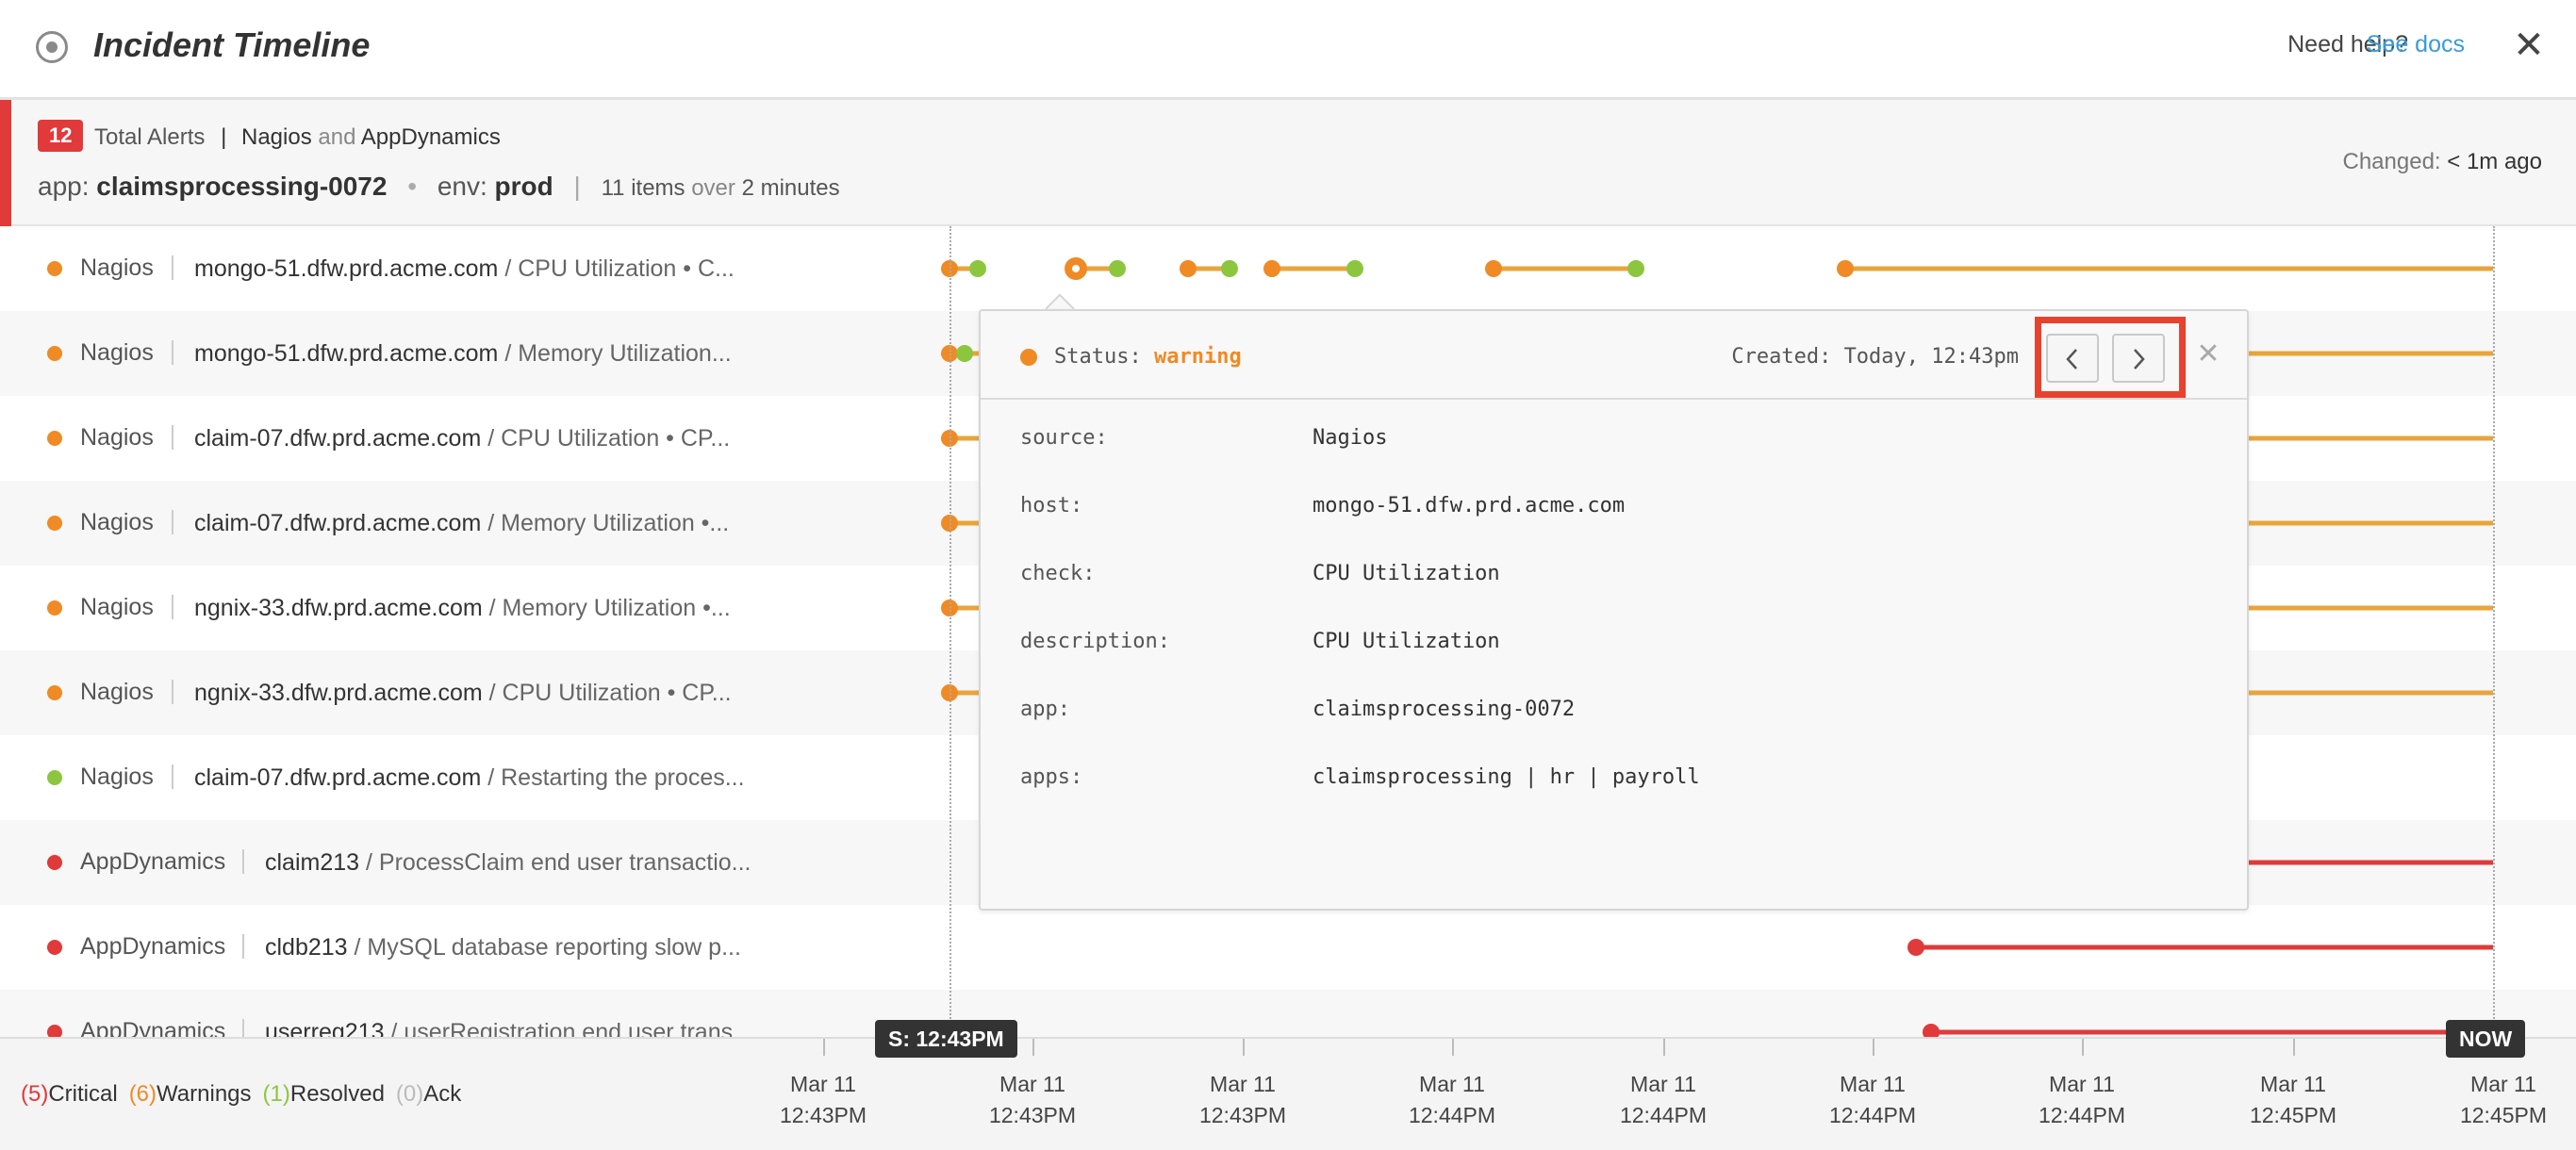  I want to click on total-alerts-text: Total Alerts, so click(150, 137).